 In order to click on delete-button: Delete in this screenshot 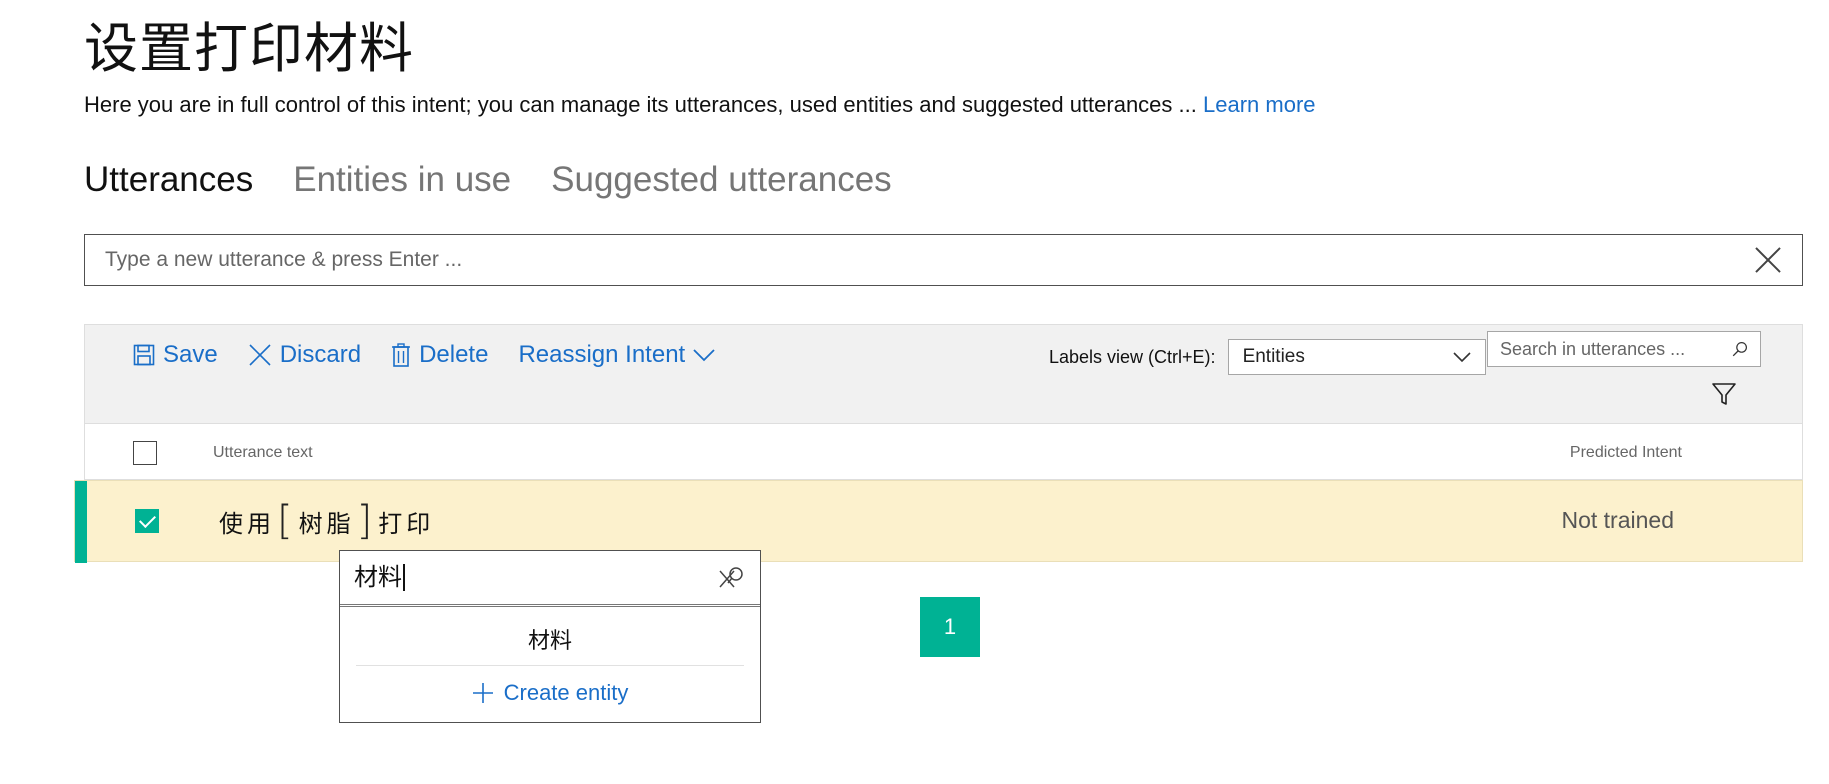, I will do `click(439, 355)`.